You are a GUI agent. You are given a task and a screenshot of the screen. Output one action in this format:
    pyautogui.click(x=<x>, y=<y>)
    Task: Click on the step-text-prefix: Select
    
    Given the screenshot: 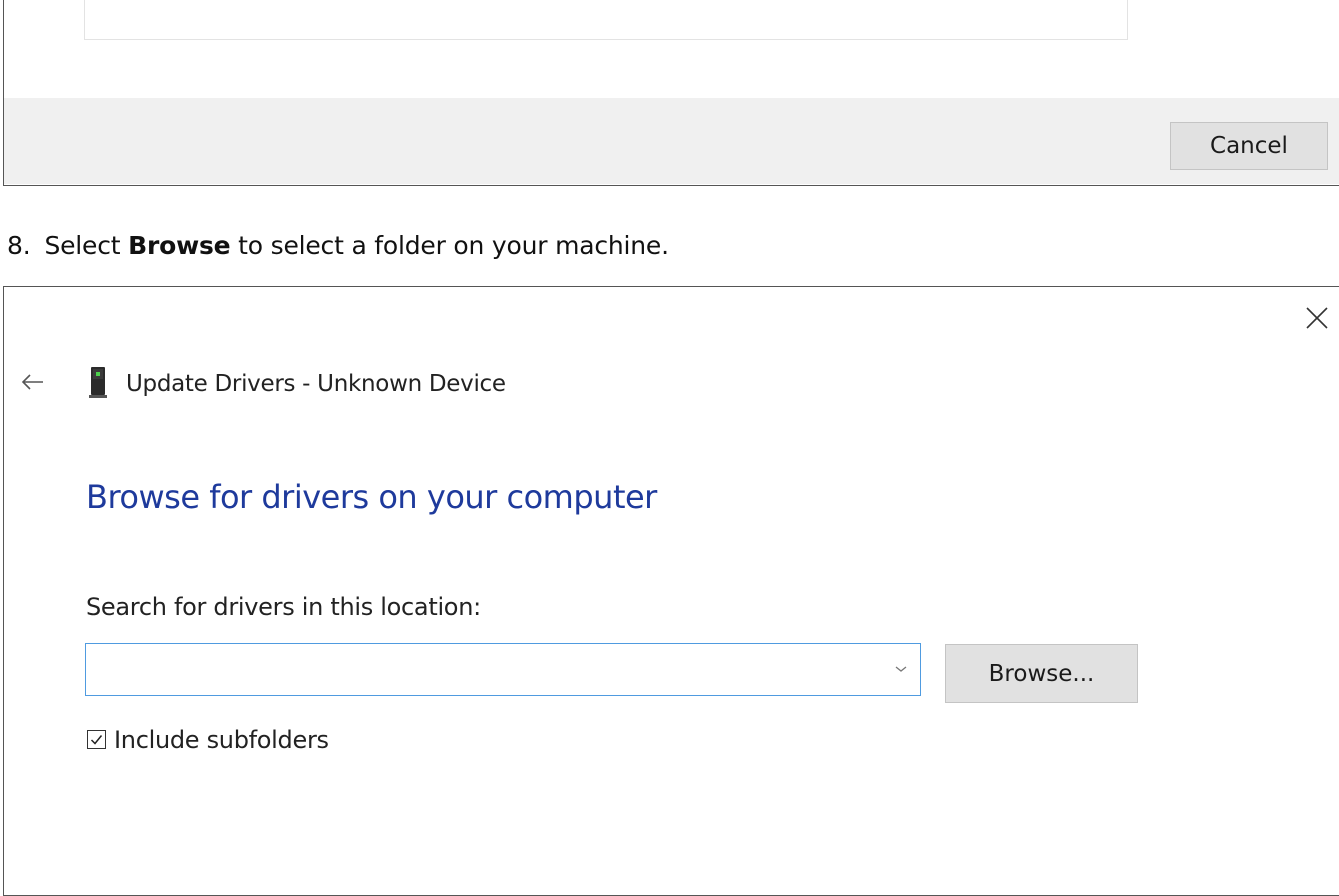 What is the action you would take?
    pyautogui.click(x=86, y=245)
    